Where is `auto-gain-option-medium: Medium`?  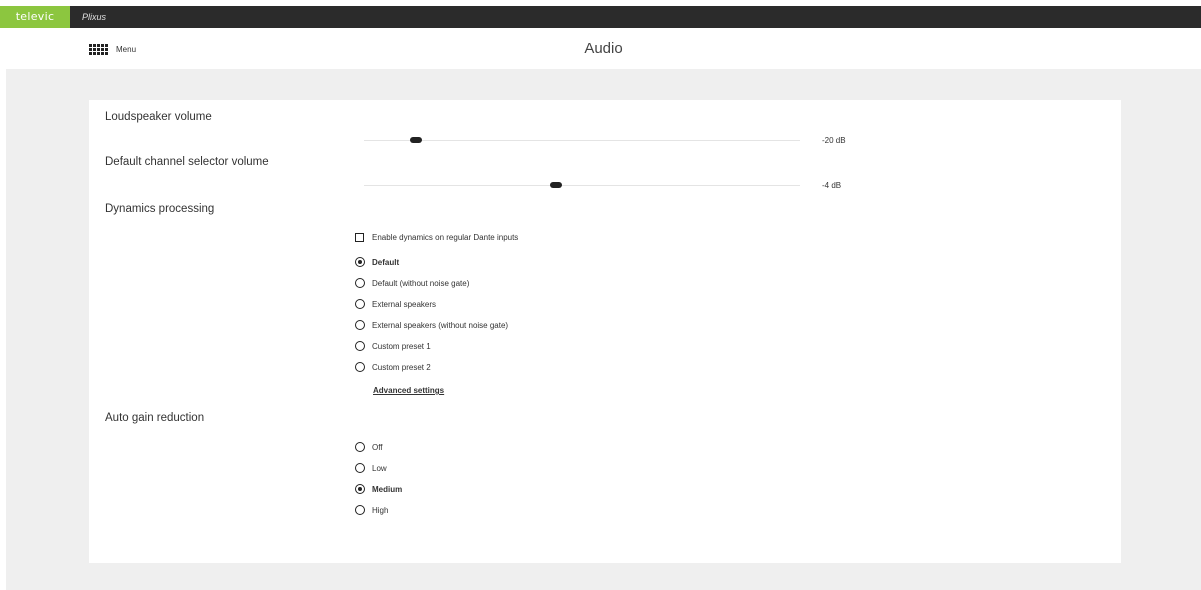
auto-gain-option-medium: Medium is located at coordinates (378, 489).